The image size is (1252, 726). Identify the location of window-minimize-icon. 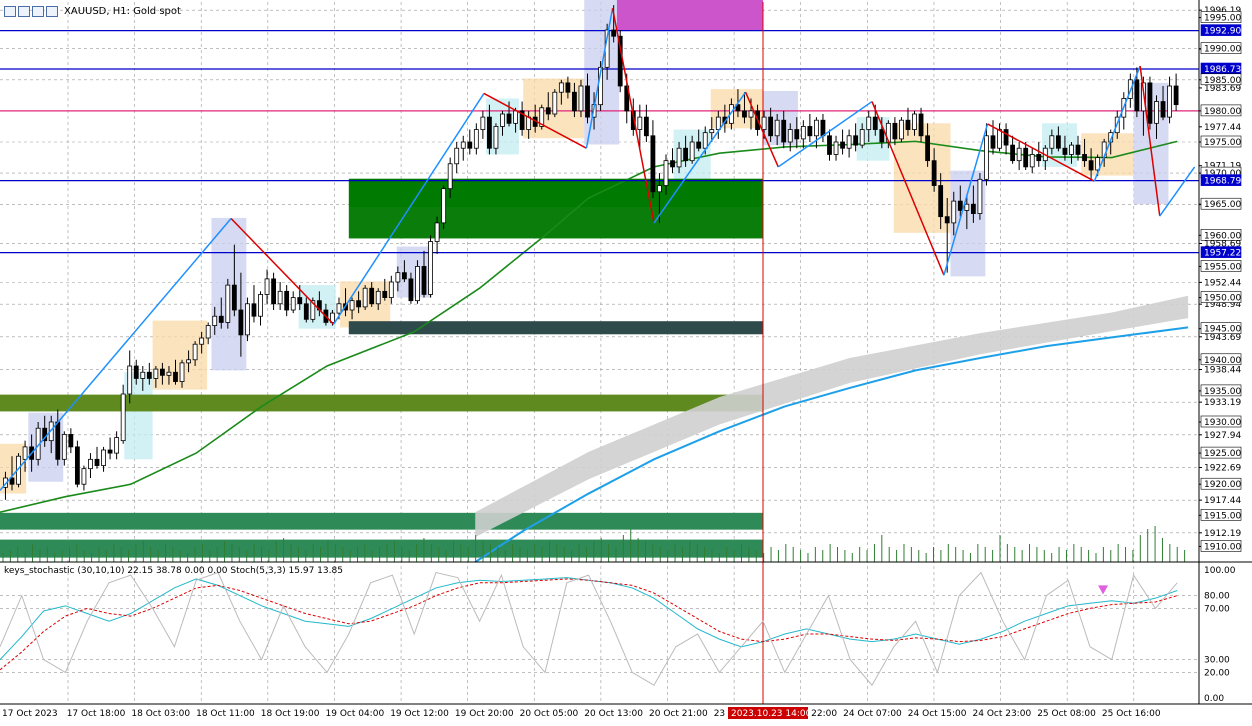
(38, 11).